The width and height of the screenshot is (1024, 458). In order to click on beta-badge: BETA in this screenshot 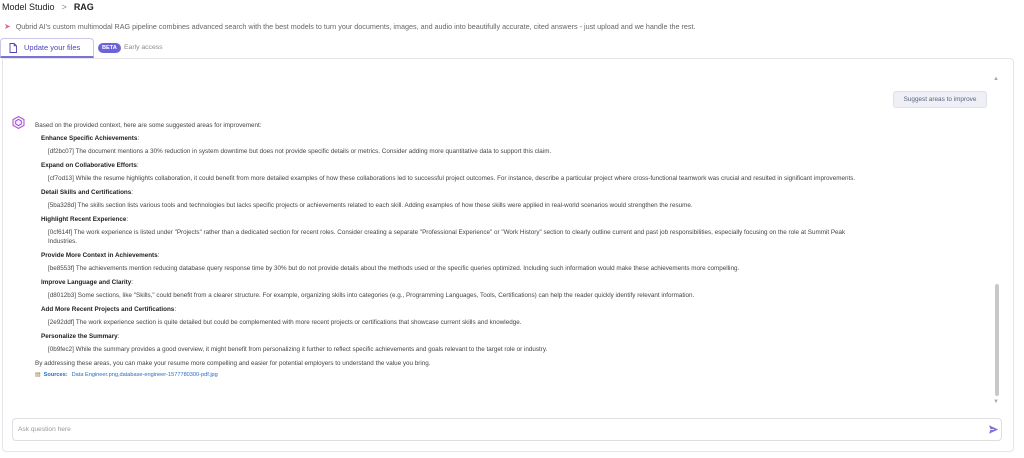, I will do `click(109, 48)`.